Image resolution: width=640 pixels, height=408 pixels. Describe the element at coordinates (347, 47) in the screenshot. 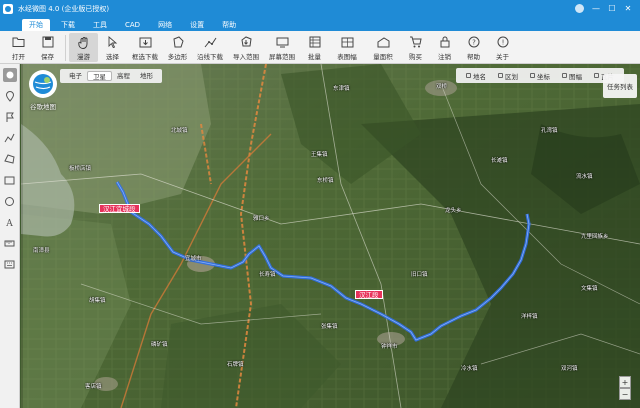

I see `sheet-button: 表图幅` at that location.